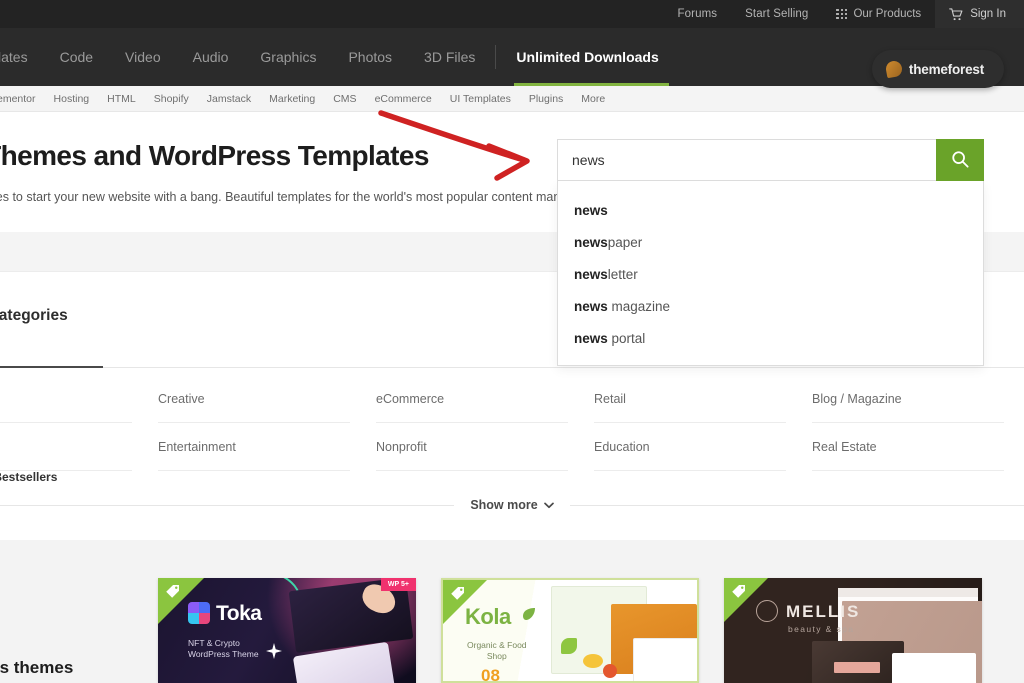 The image size is (1024, 683). I want to click on show-more-label: Show more, so click(504, 505).